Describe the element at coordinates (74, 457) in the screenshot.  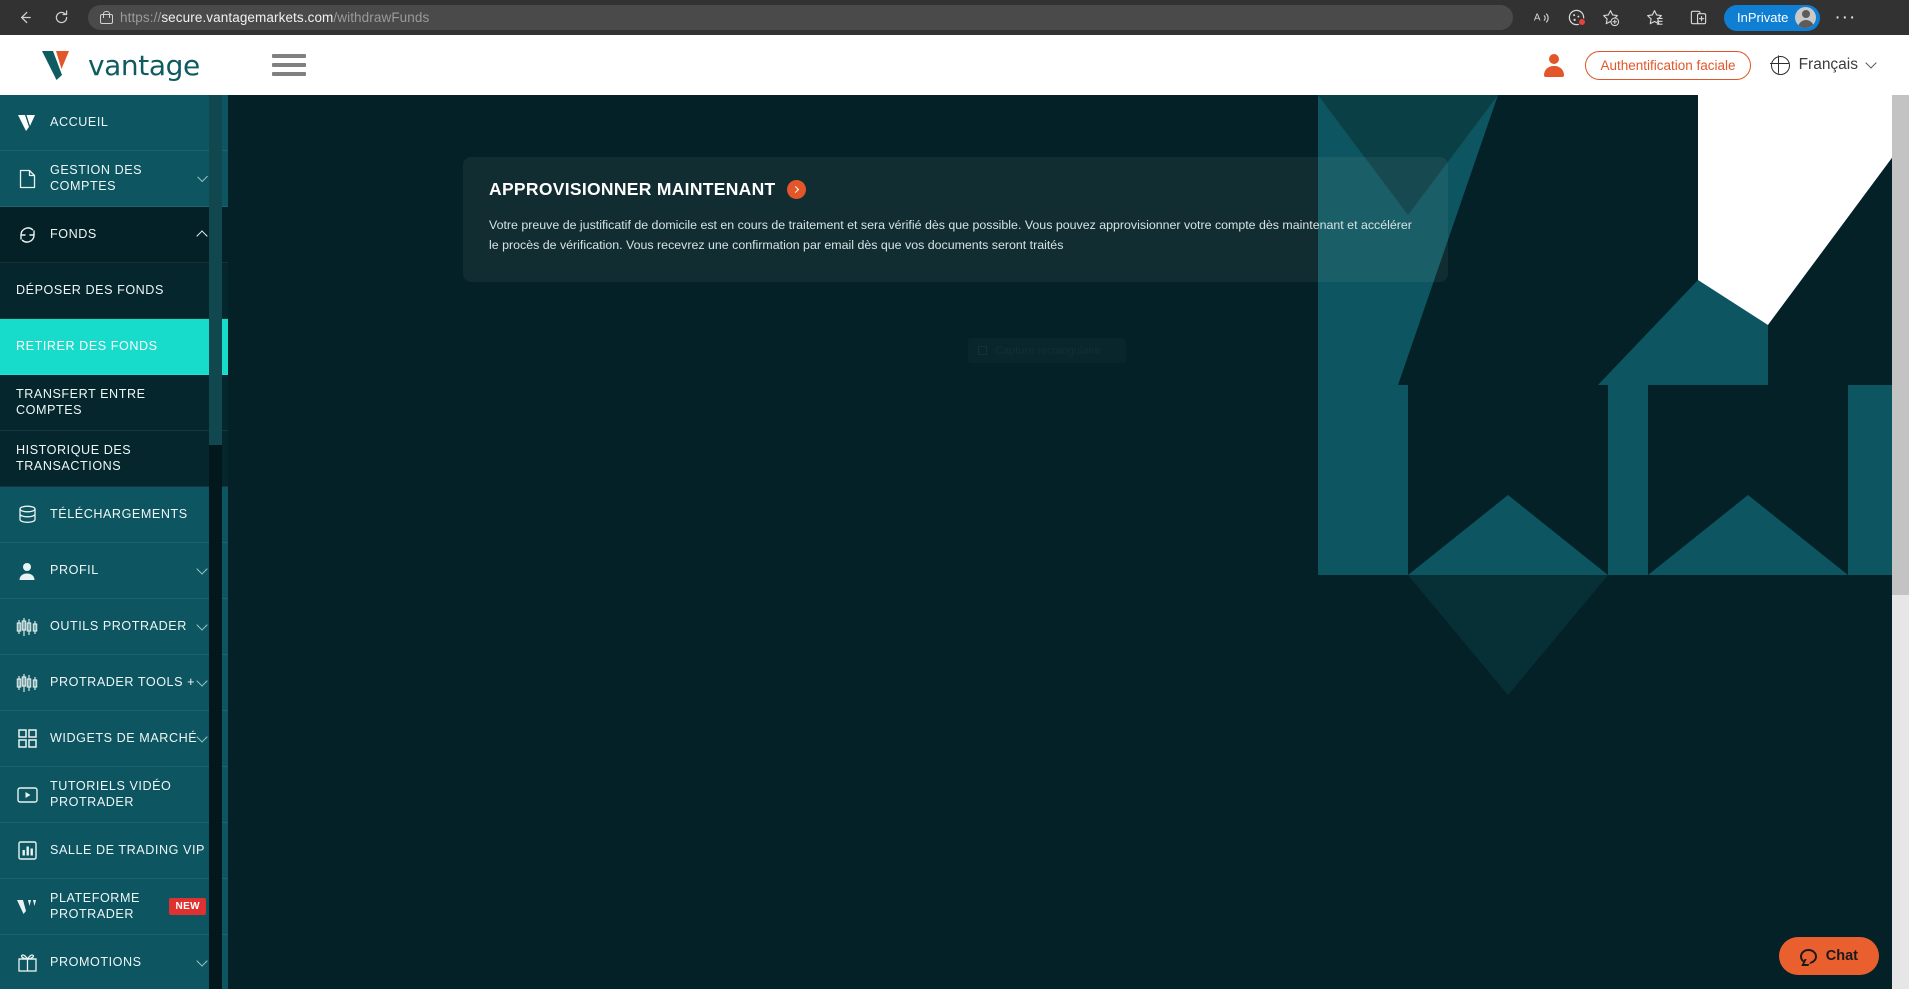
I see `sidebar-item-label: HISTORIQUE DES TRANSACTIONS` at that location.